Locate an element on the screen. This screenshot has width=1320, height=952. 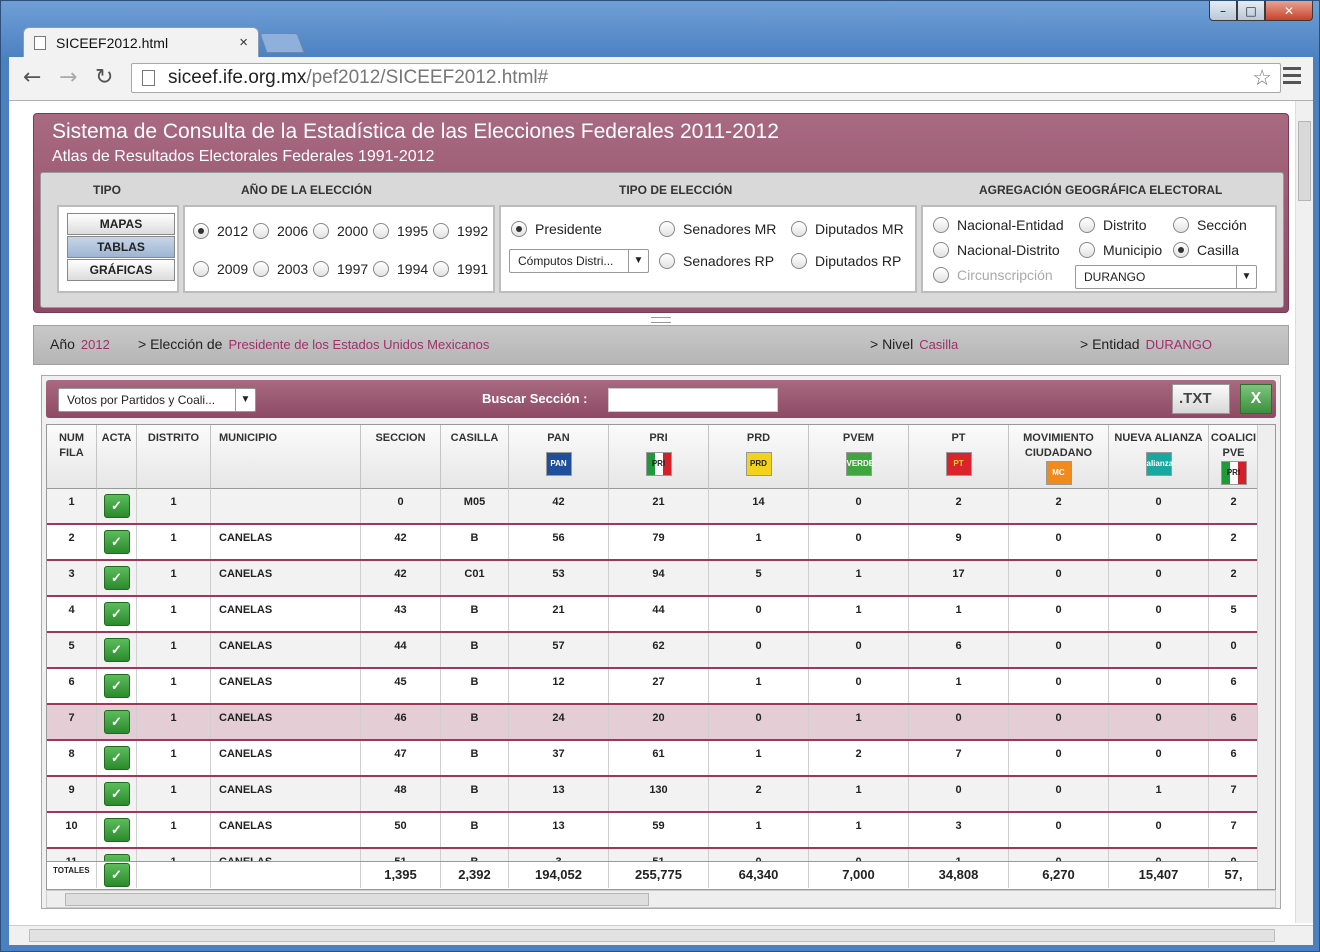
mapas-button: MAPAS is located at coordinates (121, 224).